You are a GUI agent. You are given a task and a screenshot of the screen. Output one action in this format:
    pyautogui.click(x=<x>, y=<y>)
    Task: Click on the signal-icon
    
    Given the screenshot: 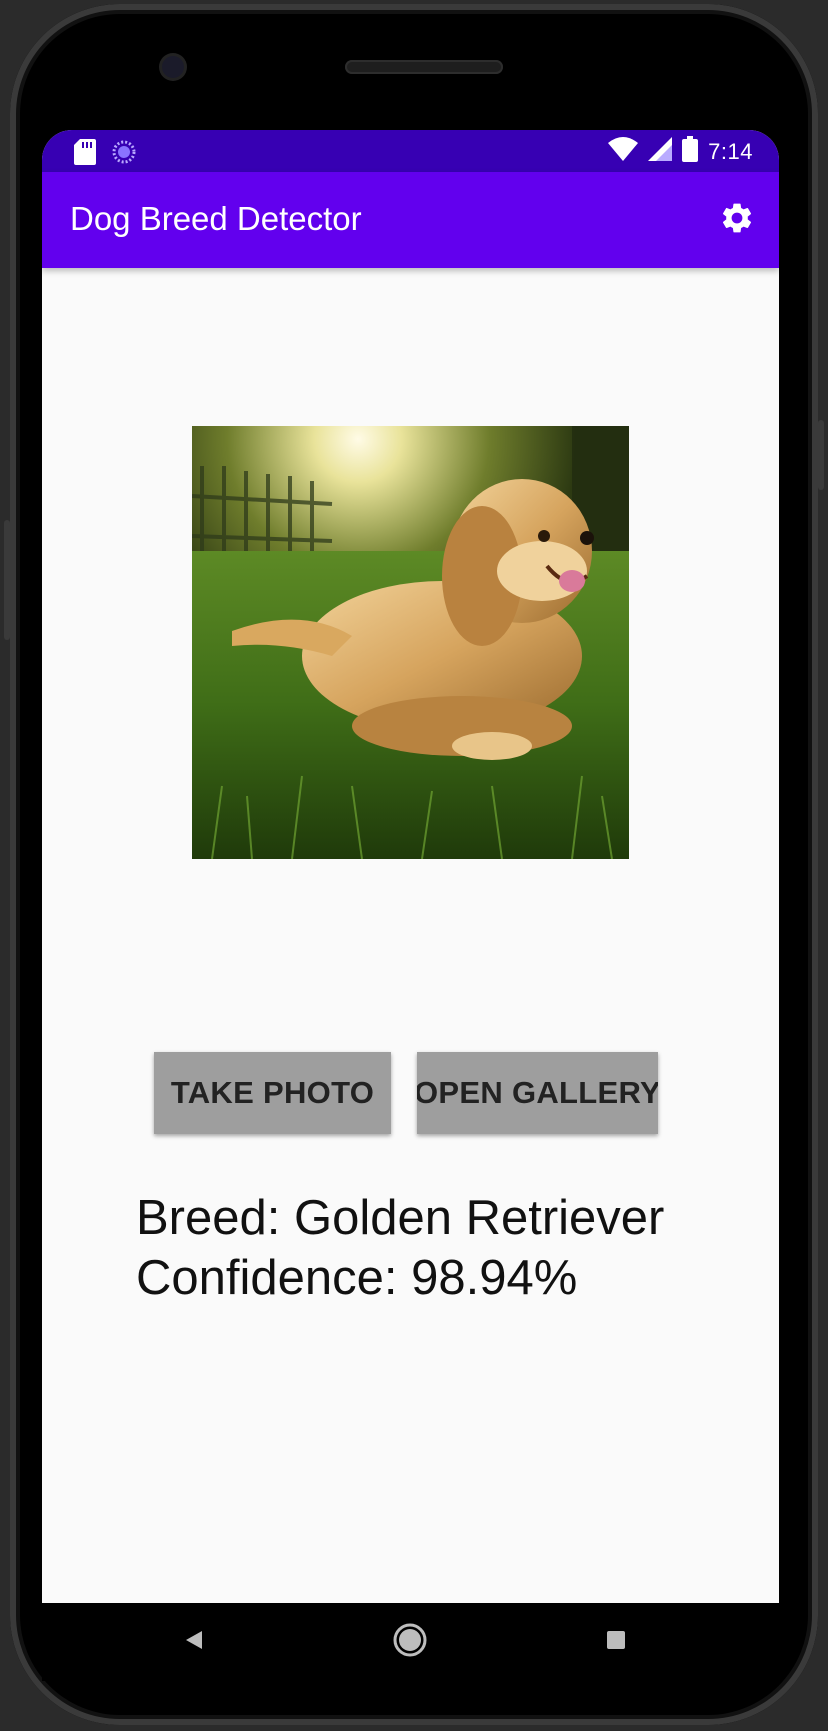 What is the action you would take?
    pyautogui.click(x=660, y=151)
    